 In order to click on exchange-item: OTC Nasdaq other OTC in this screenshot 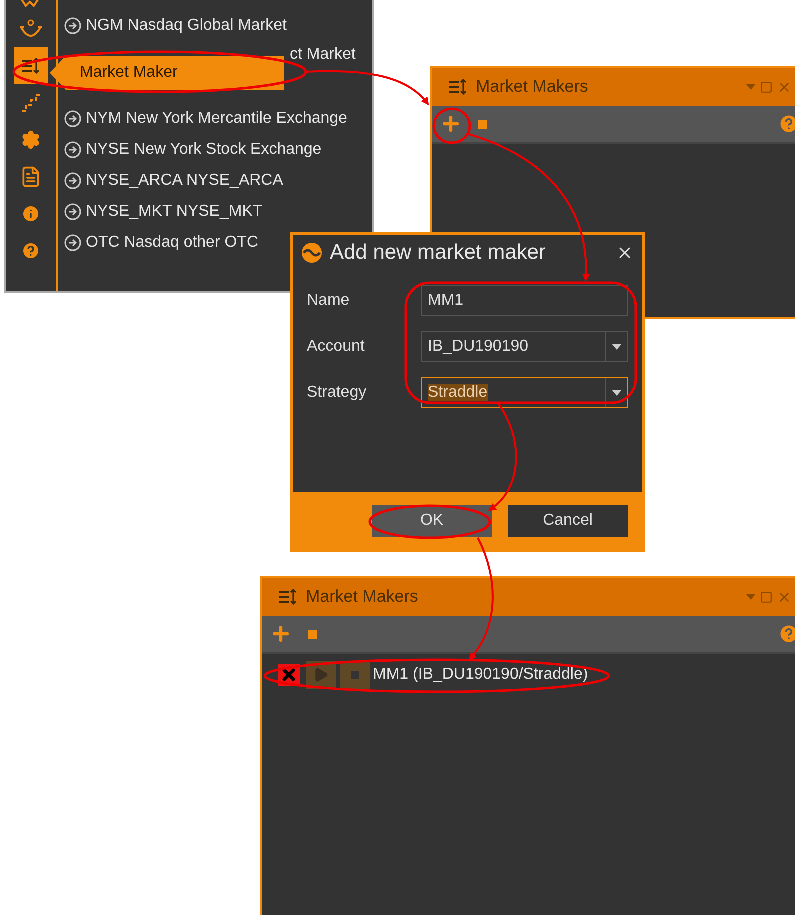, I will do `click(172, 242)`.